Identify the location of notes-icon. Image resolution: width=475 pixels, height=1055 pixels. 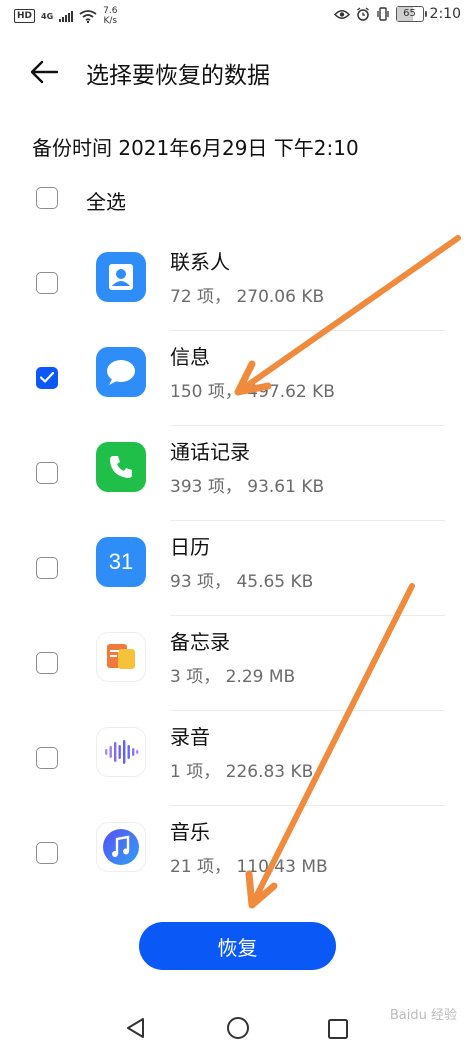
(121, 657).